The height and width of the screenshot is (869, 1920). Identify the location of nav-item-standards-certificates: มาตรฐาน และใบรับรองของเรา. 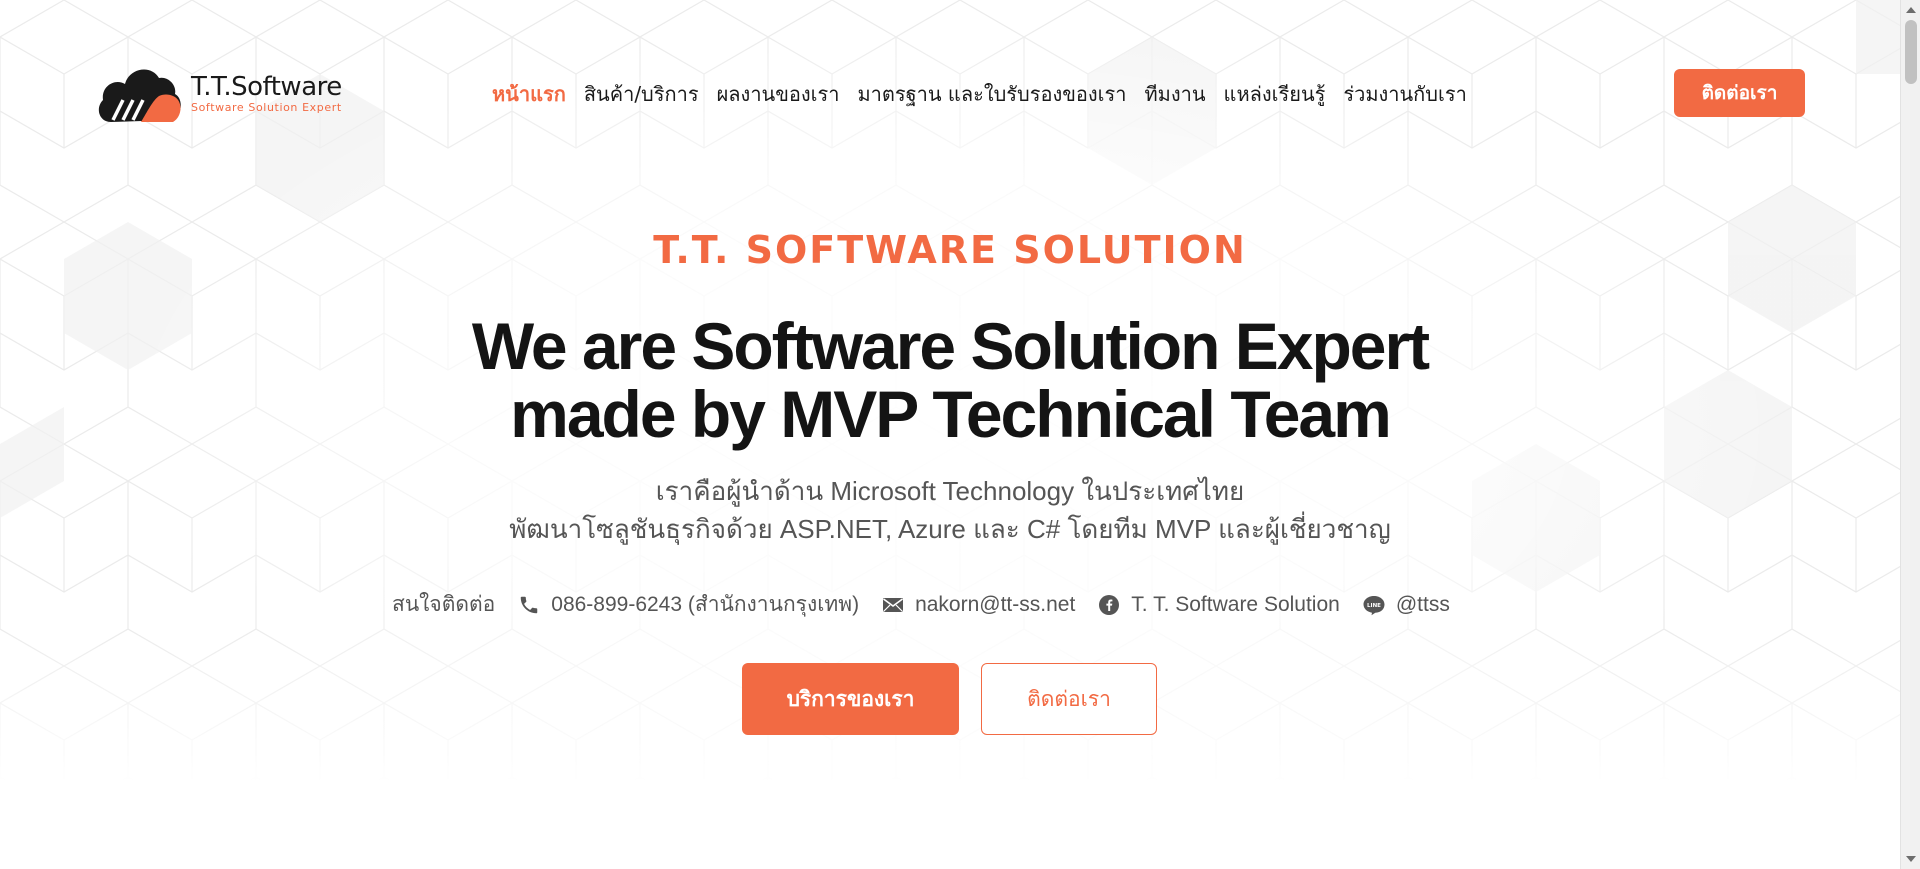
(991, 94).